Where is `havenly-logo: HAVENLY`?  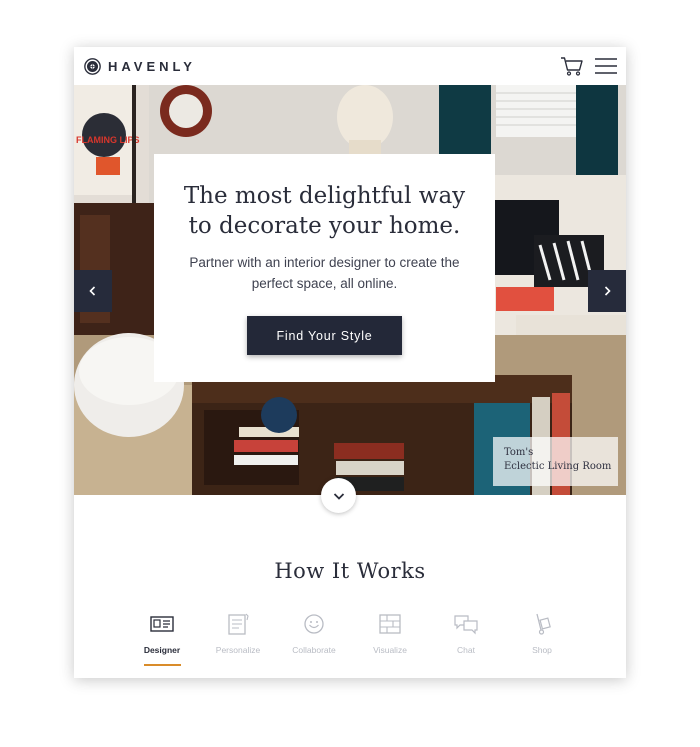
havenly-logo: HAVENLY is located at coordinates (140, 66).